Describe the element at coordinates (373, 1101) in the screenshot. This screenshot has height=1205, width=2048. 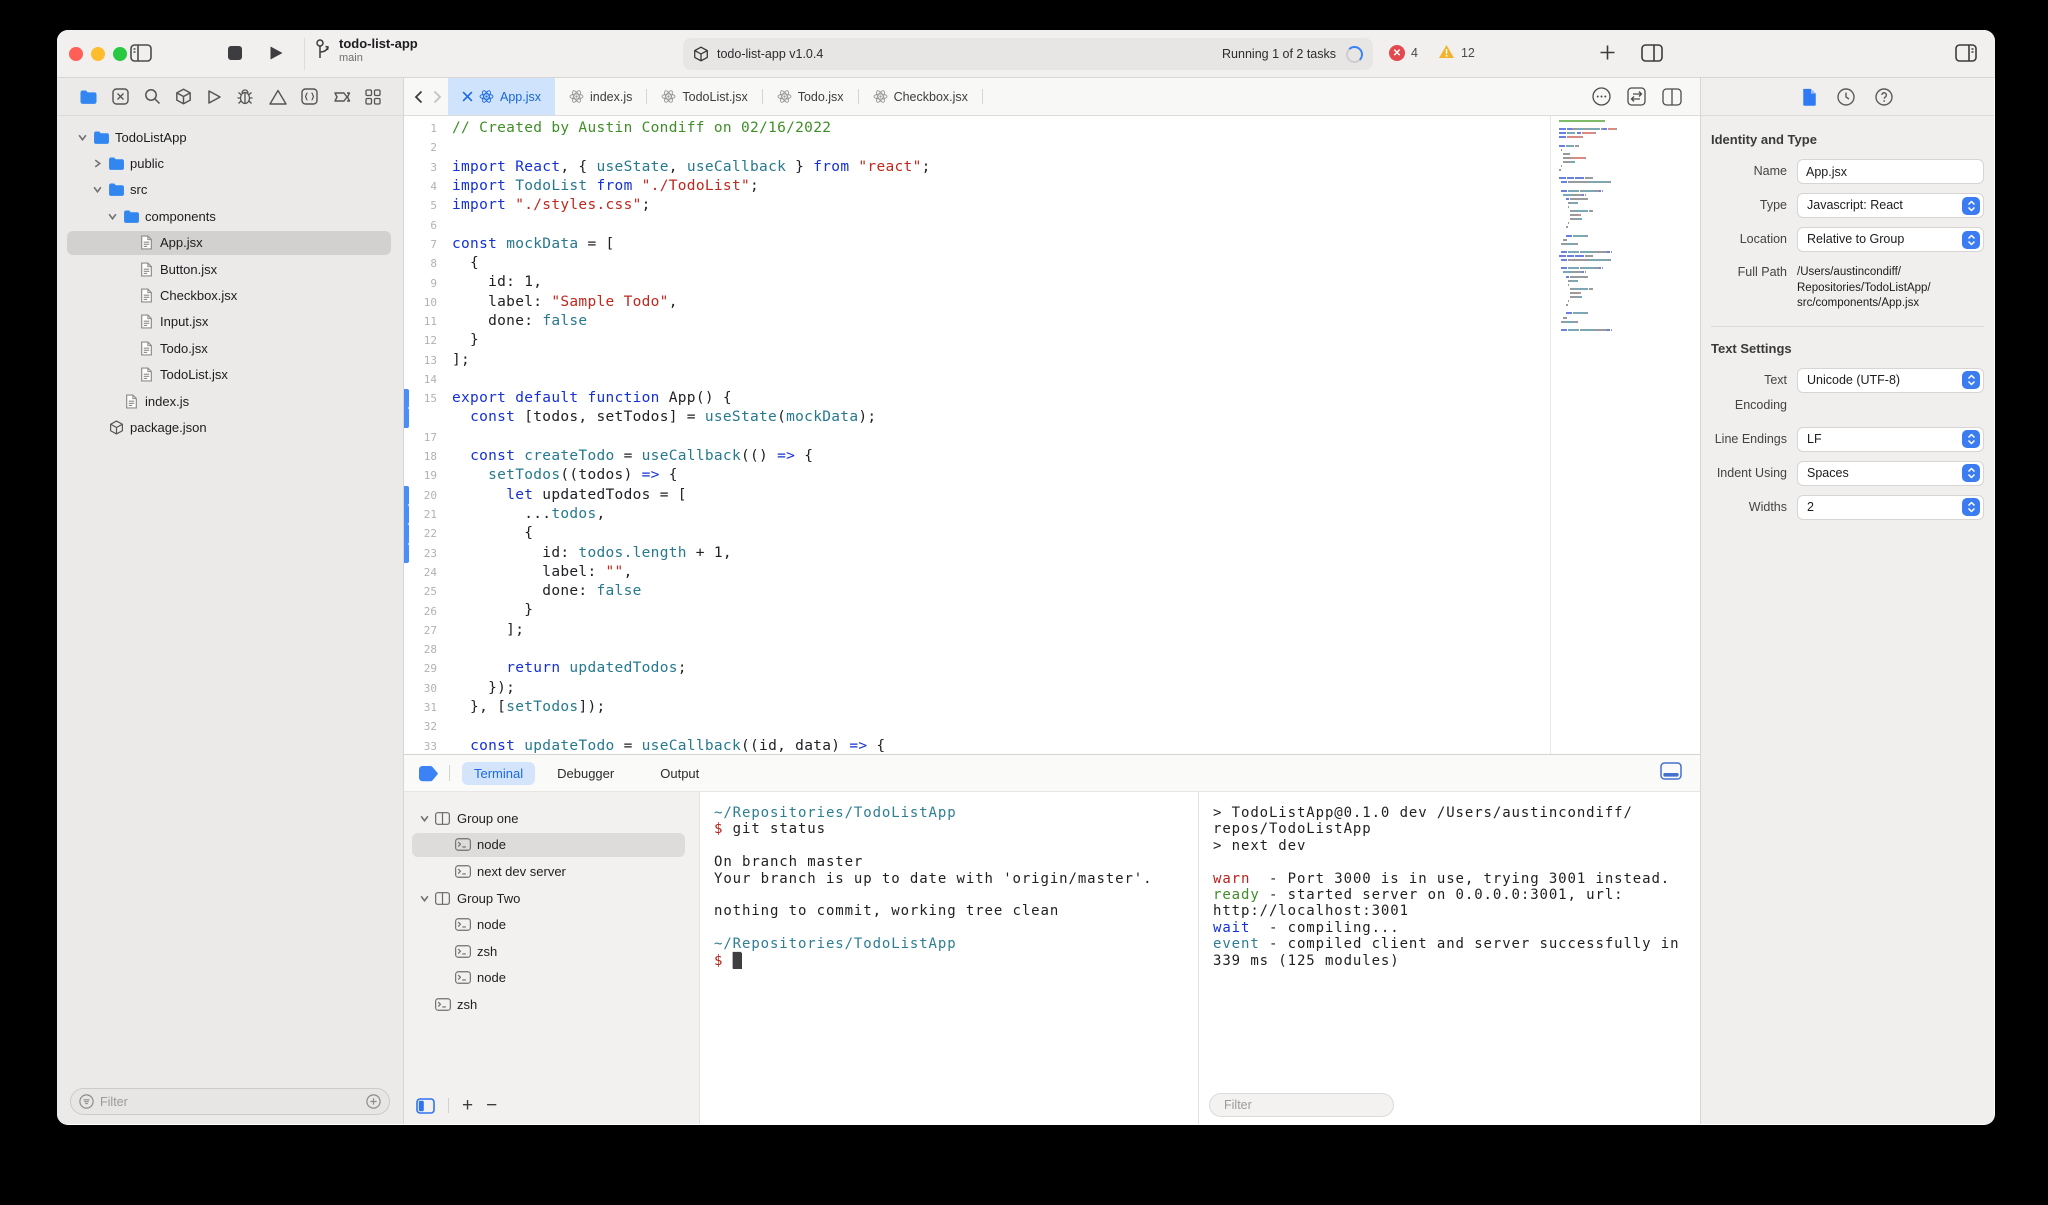
I see `add-filter-icon` at that location.